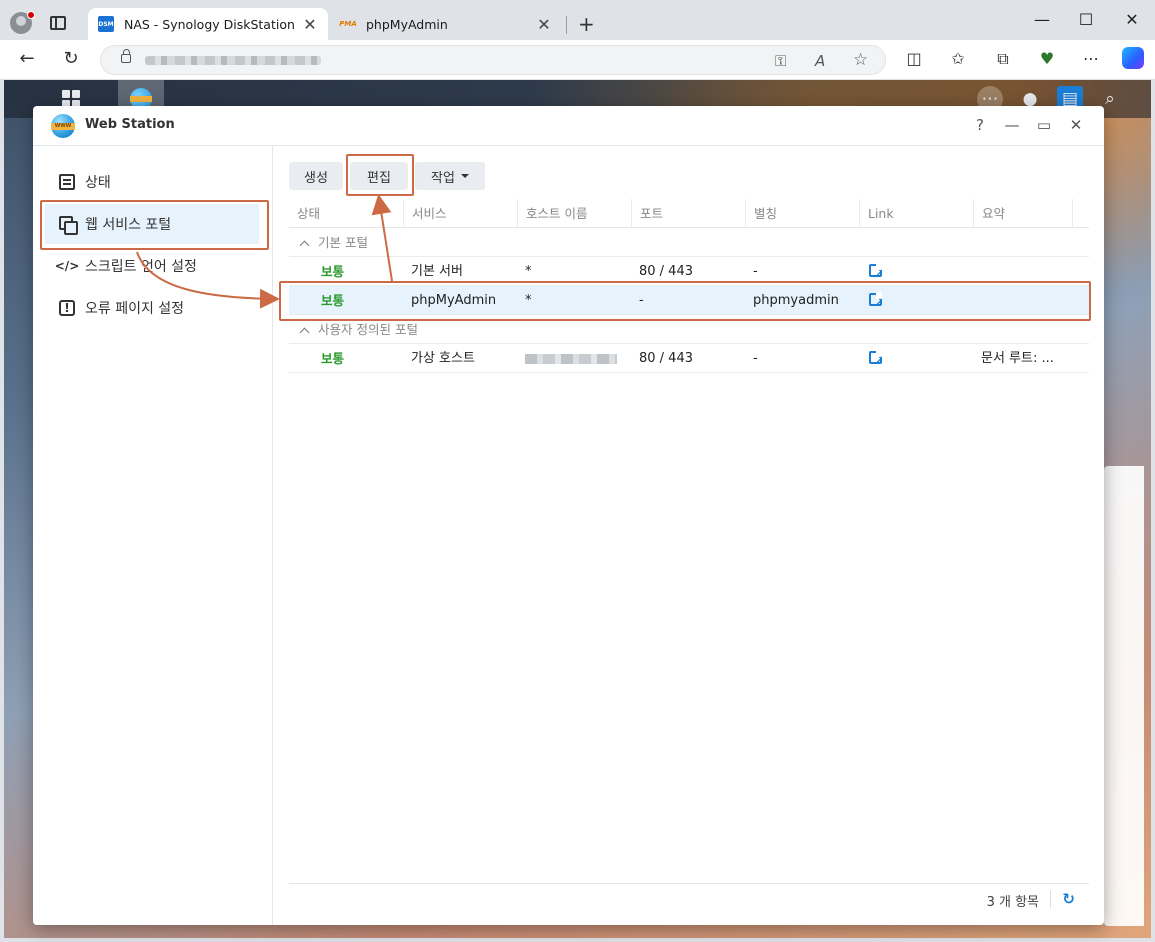 The height and width of the screenshot is (942, 1155). I want to click on notification-dot, so click(31, 15).